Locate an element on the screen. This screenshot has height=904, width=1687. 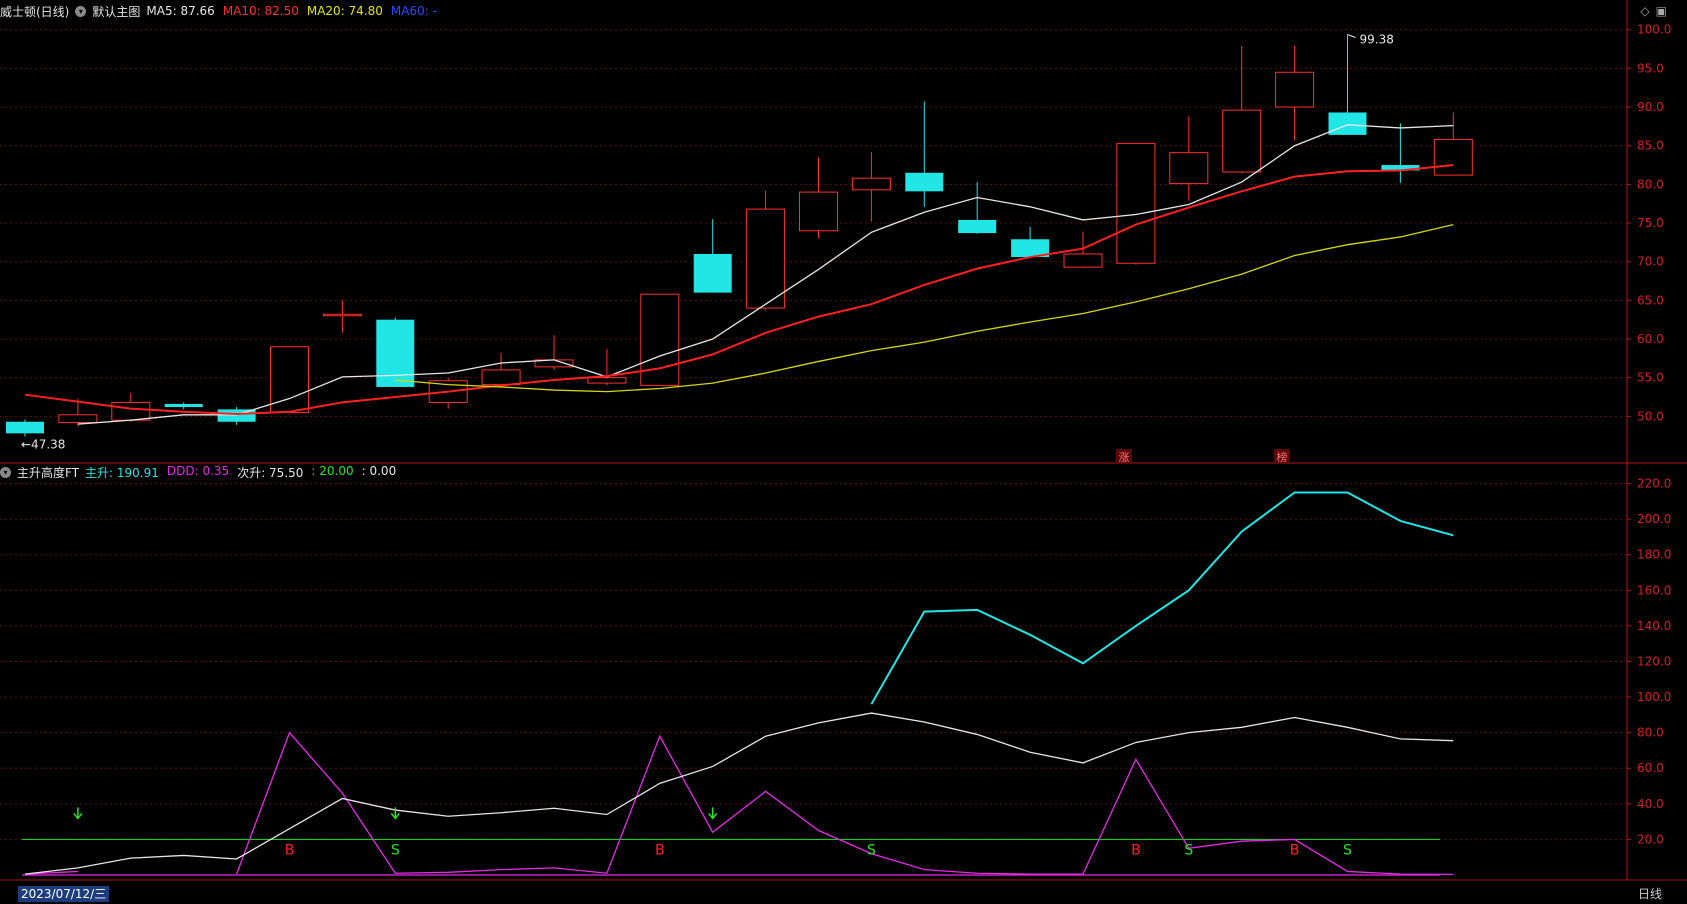
y-tick-label: 40.0 is located at coordinates (1650, 804).